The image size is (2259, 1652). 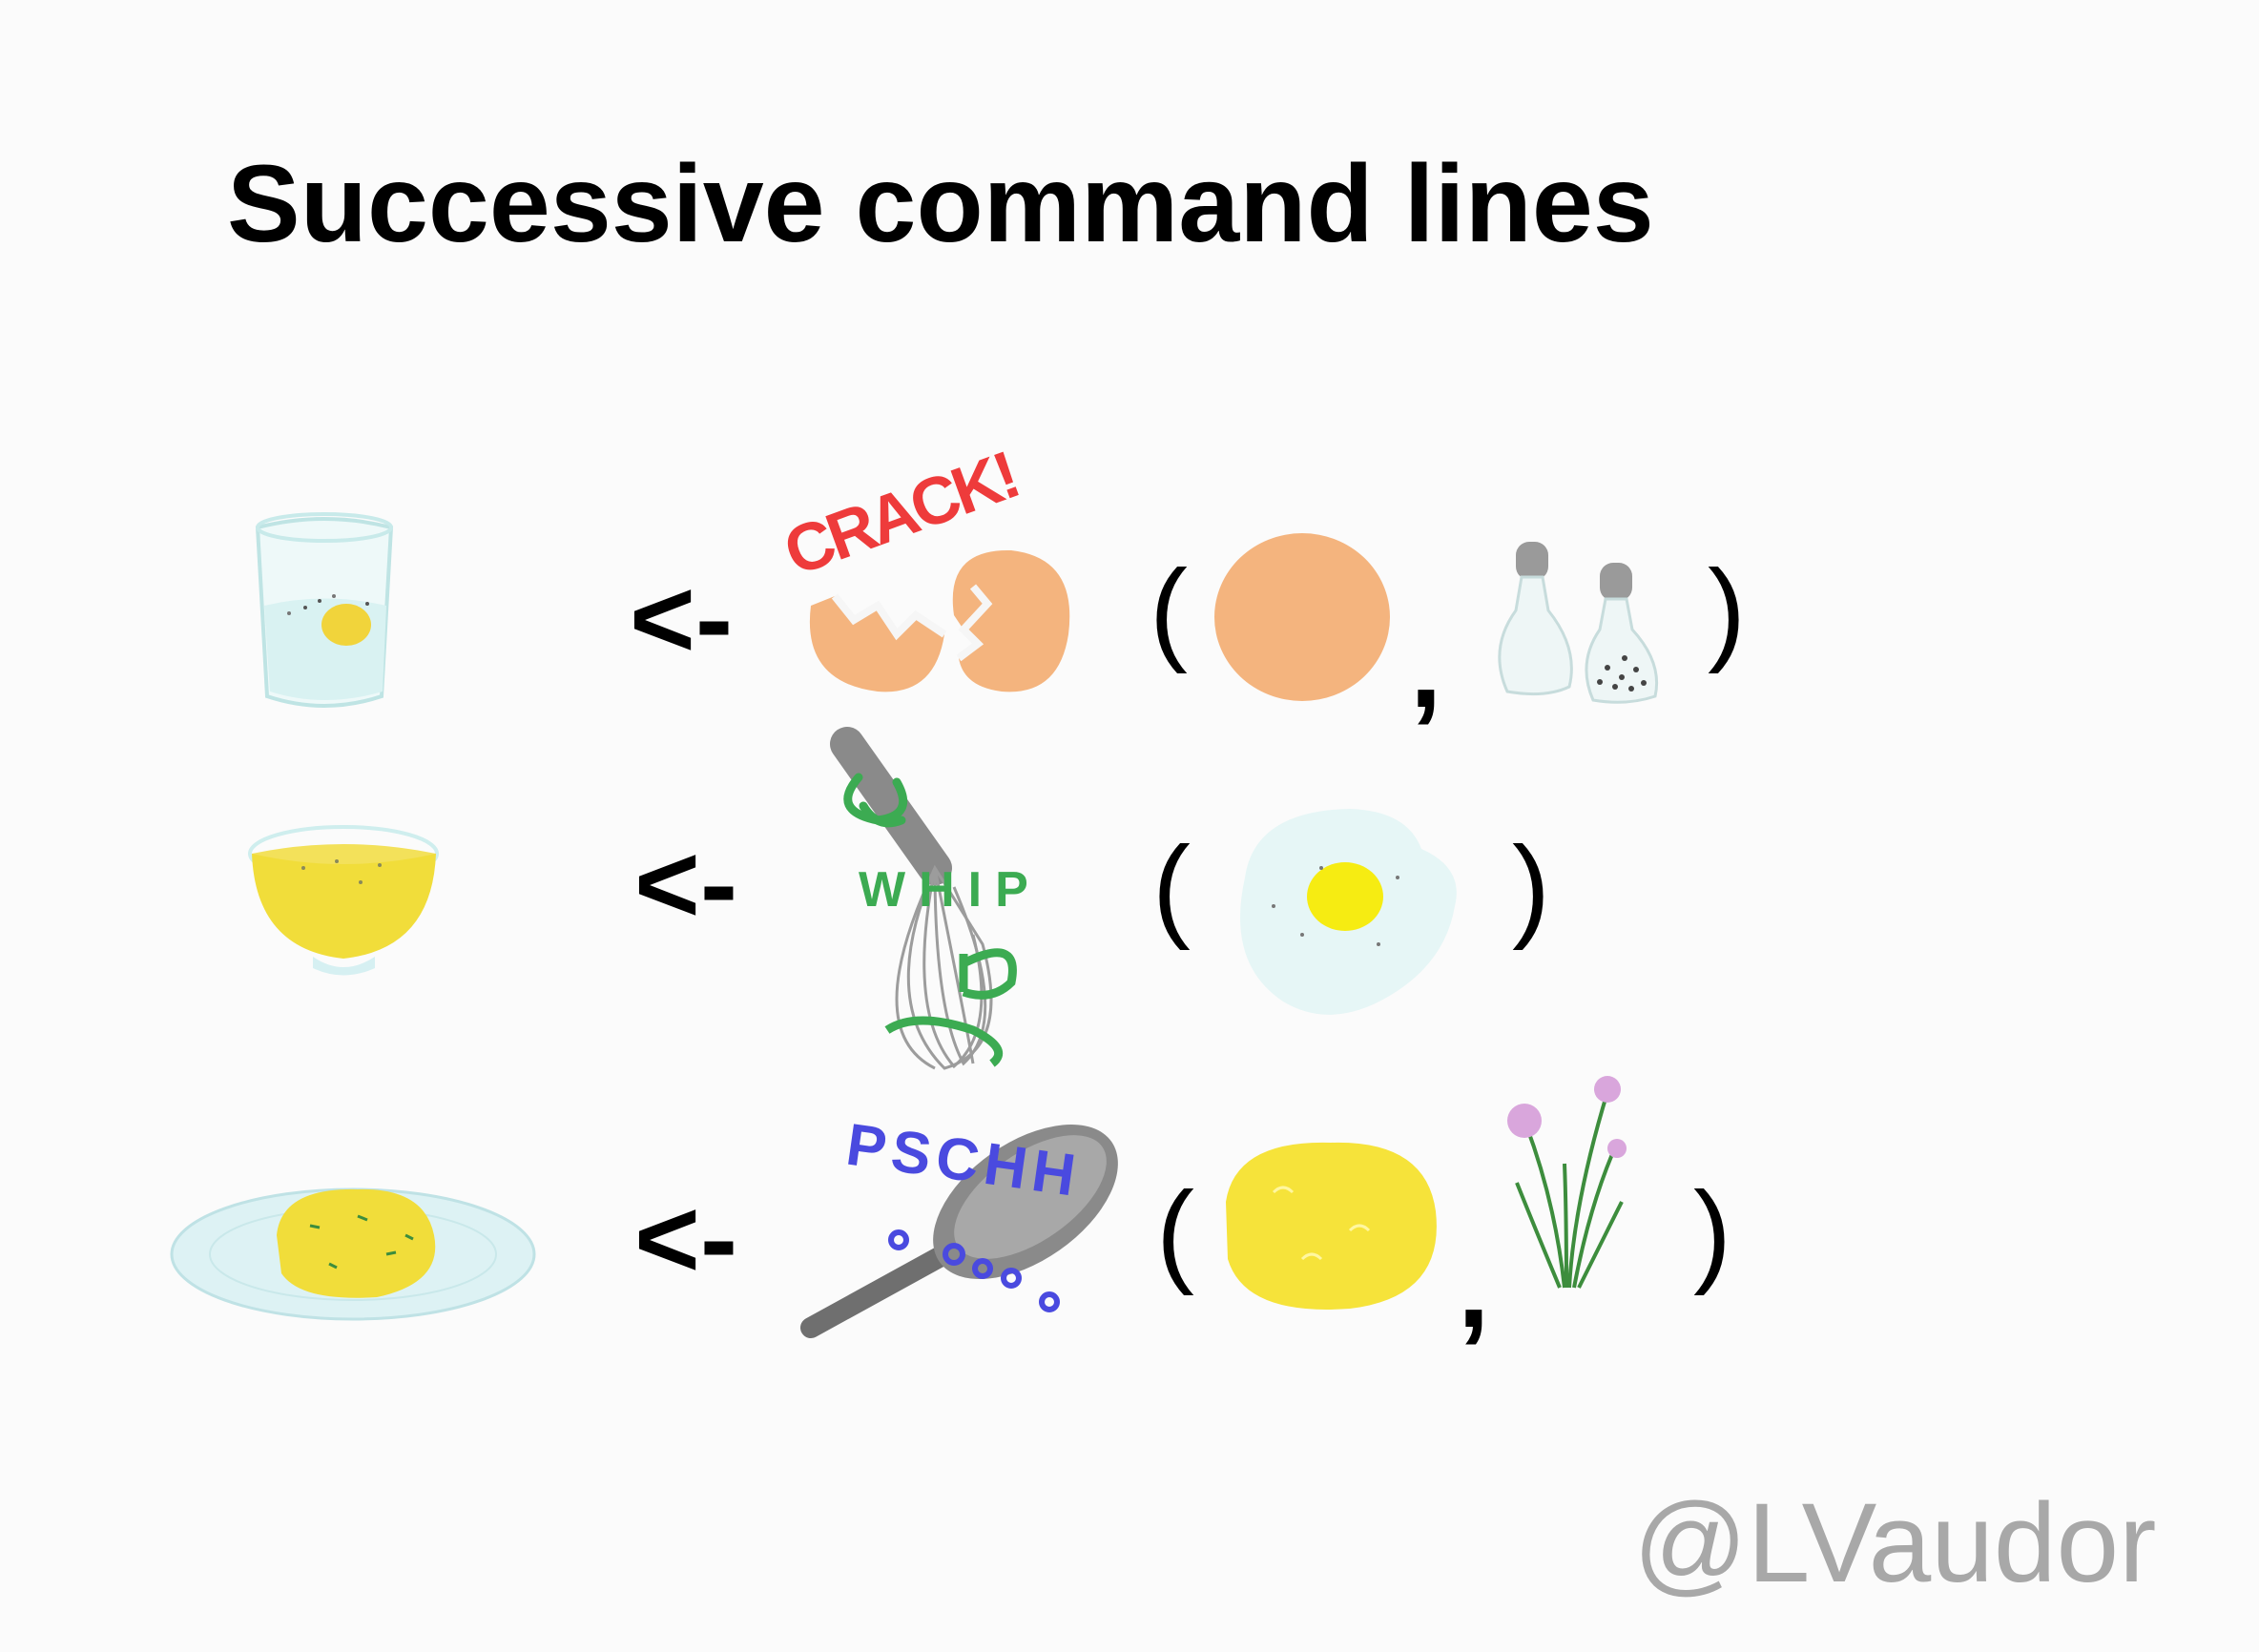 What do you see at coordinates (353, 1254) in the screenshot?
I see `plate-of-scrambled-egg-icon` at bounding box center [353, 1254].